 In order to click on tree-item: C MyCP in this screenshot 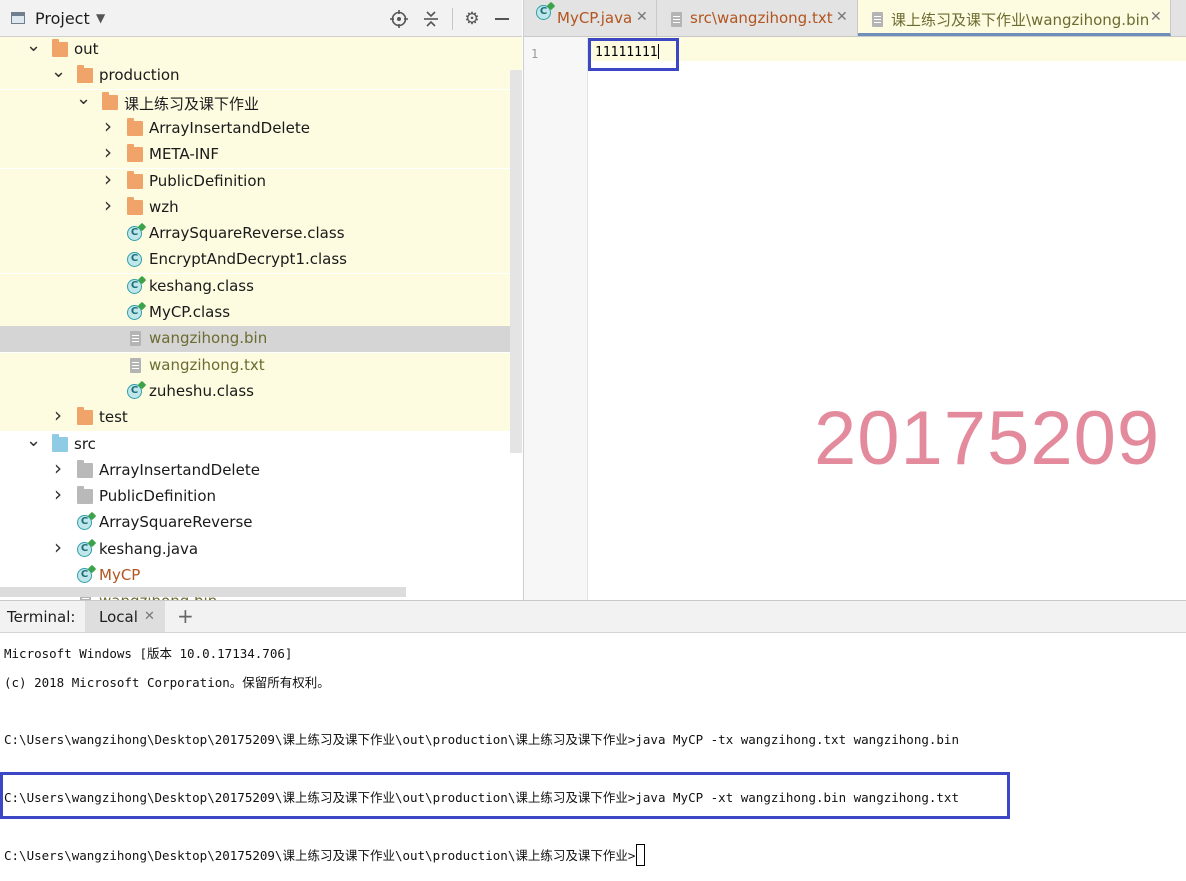, I will do `click(261, 576)`.